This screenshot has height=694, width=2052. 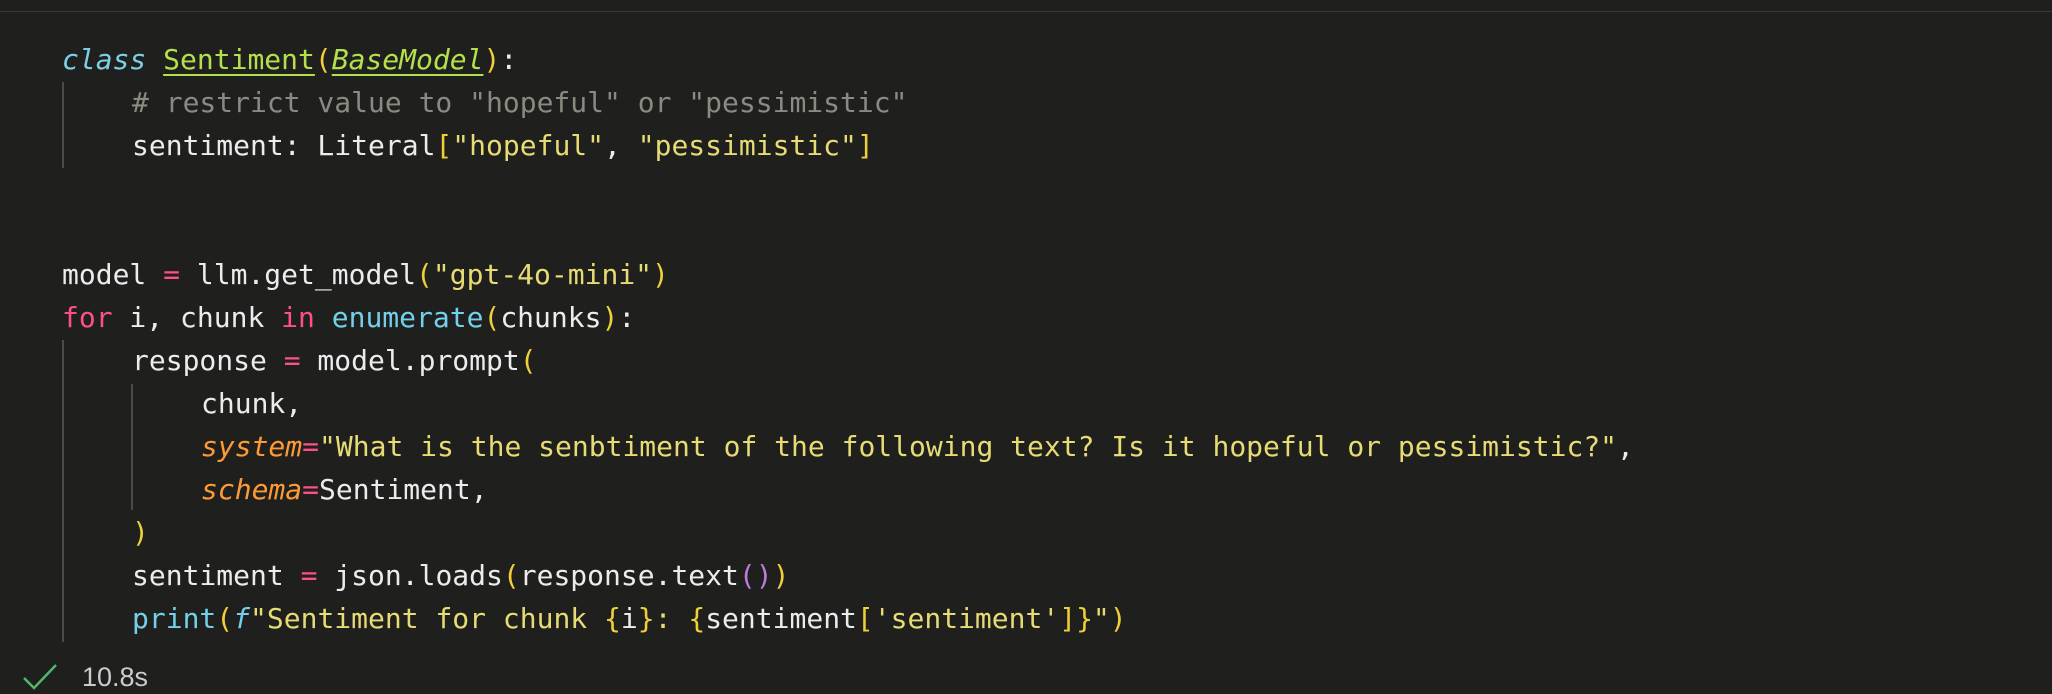 I want to click on cell-top-border, so click(x=1026, y=6).